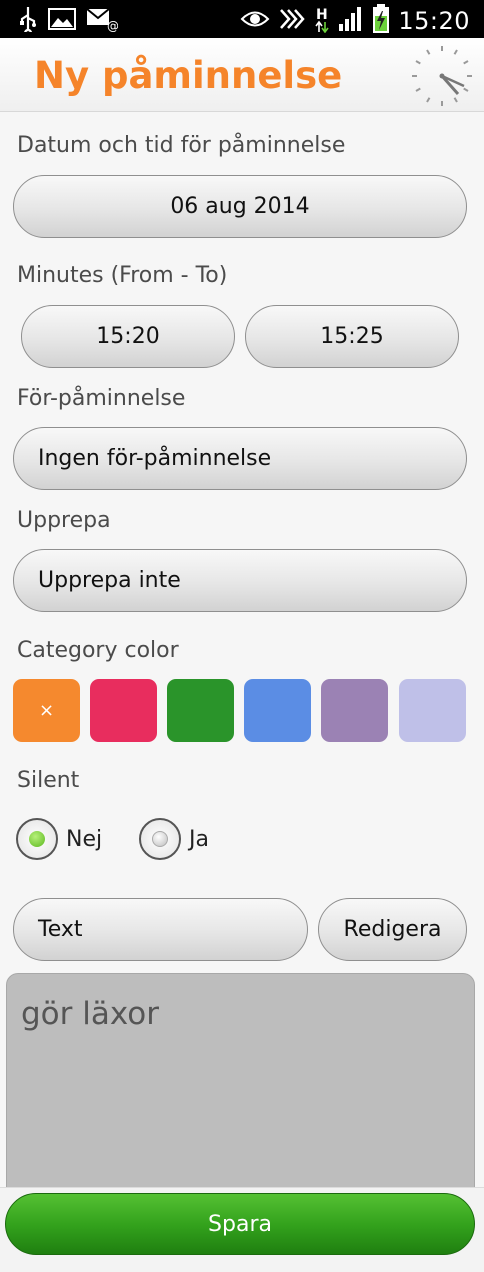 Image resolution: width=484 pixels, height=1272 pixels. I want to click on radio-unselected-icon, so click(160, 839).